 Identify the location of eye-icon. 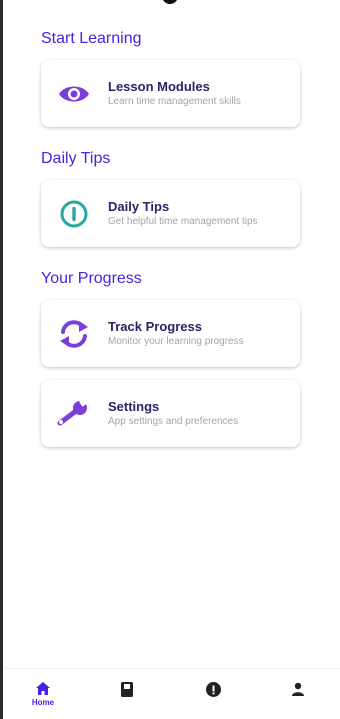
(74, 94).